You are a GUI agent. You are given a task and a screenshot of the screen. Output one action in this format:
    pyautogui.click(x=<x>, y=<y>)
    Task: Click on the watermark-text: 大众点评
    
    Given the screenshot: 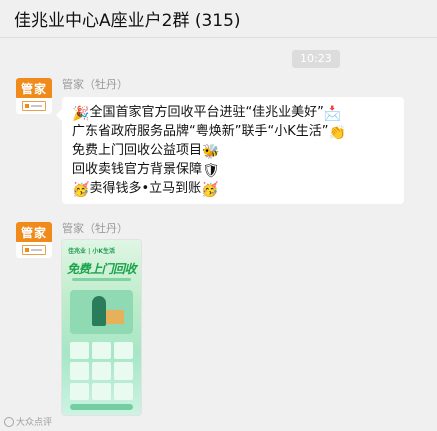 What is the action you would take?
    pyautogui.click(x=34, y=423)
    